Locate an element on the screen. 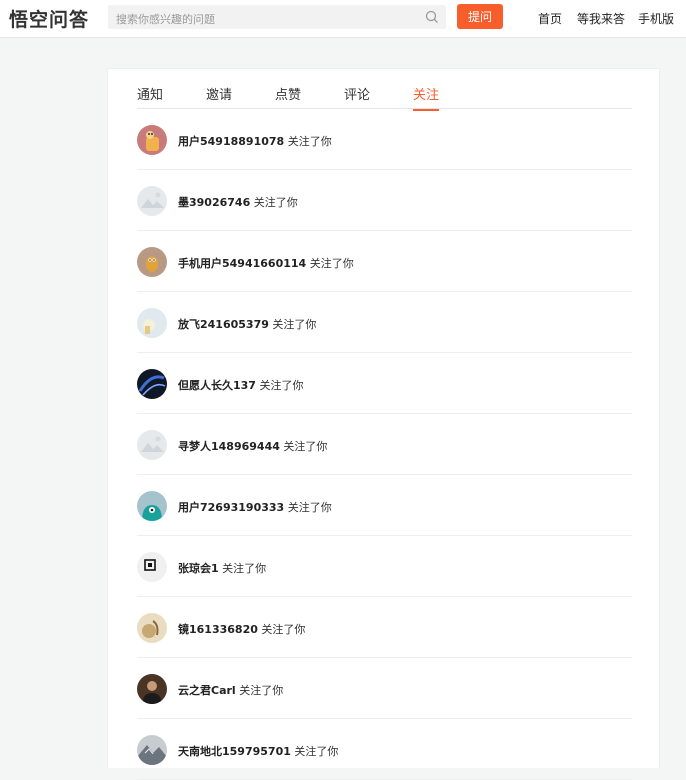 The width and height of the screenshot is (686, 780). top-bar: 悟空问答 搜索你感兴趣的问题 提问 首页 等我来答 手机版 is located at coordinates (343, 19).